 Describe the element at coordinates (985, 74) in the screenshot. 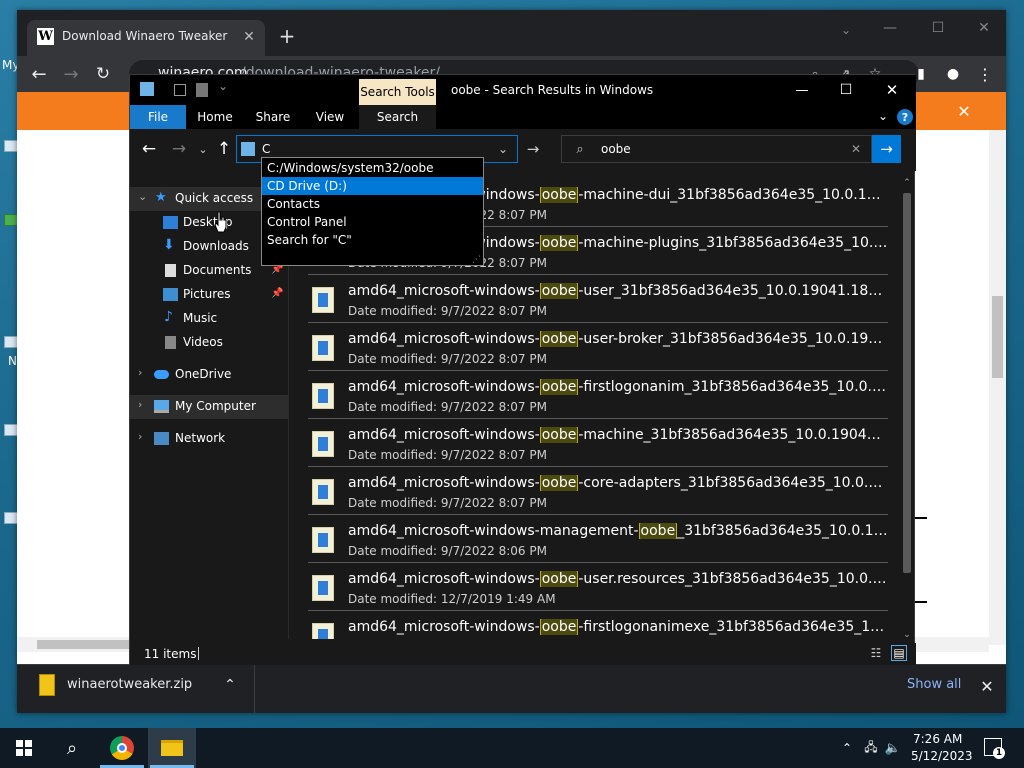

I see `chrome-menu-icon: ⋮` at that location.